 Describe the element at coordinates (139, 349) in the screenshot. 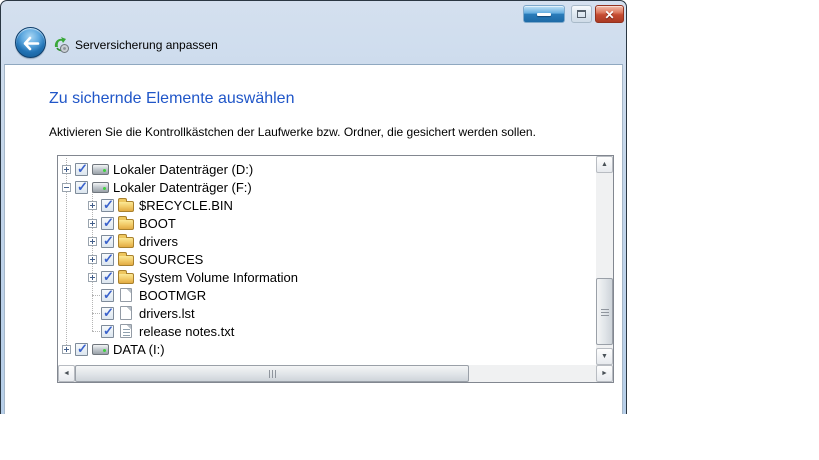

I see `tree-item-label: DATA (I:)` at that location.